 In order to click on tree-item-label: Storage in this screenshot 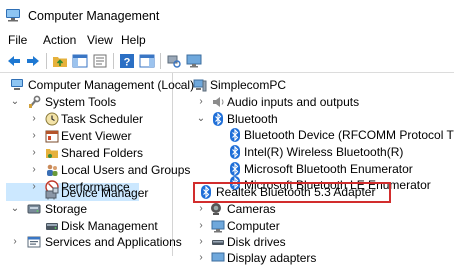, I will do `click(66, 209)`.